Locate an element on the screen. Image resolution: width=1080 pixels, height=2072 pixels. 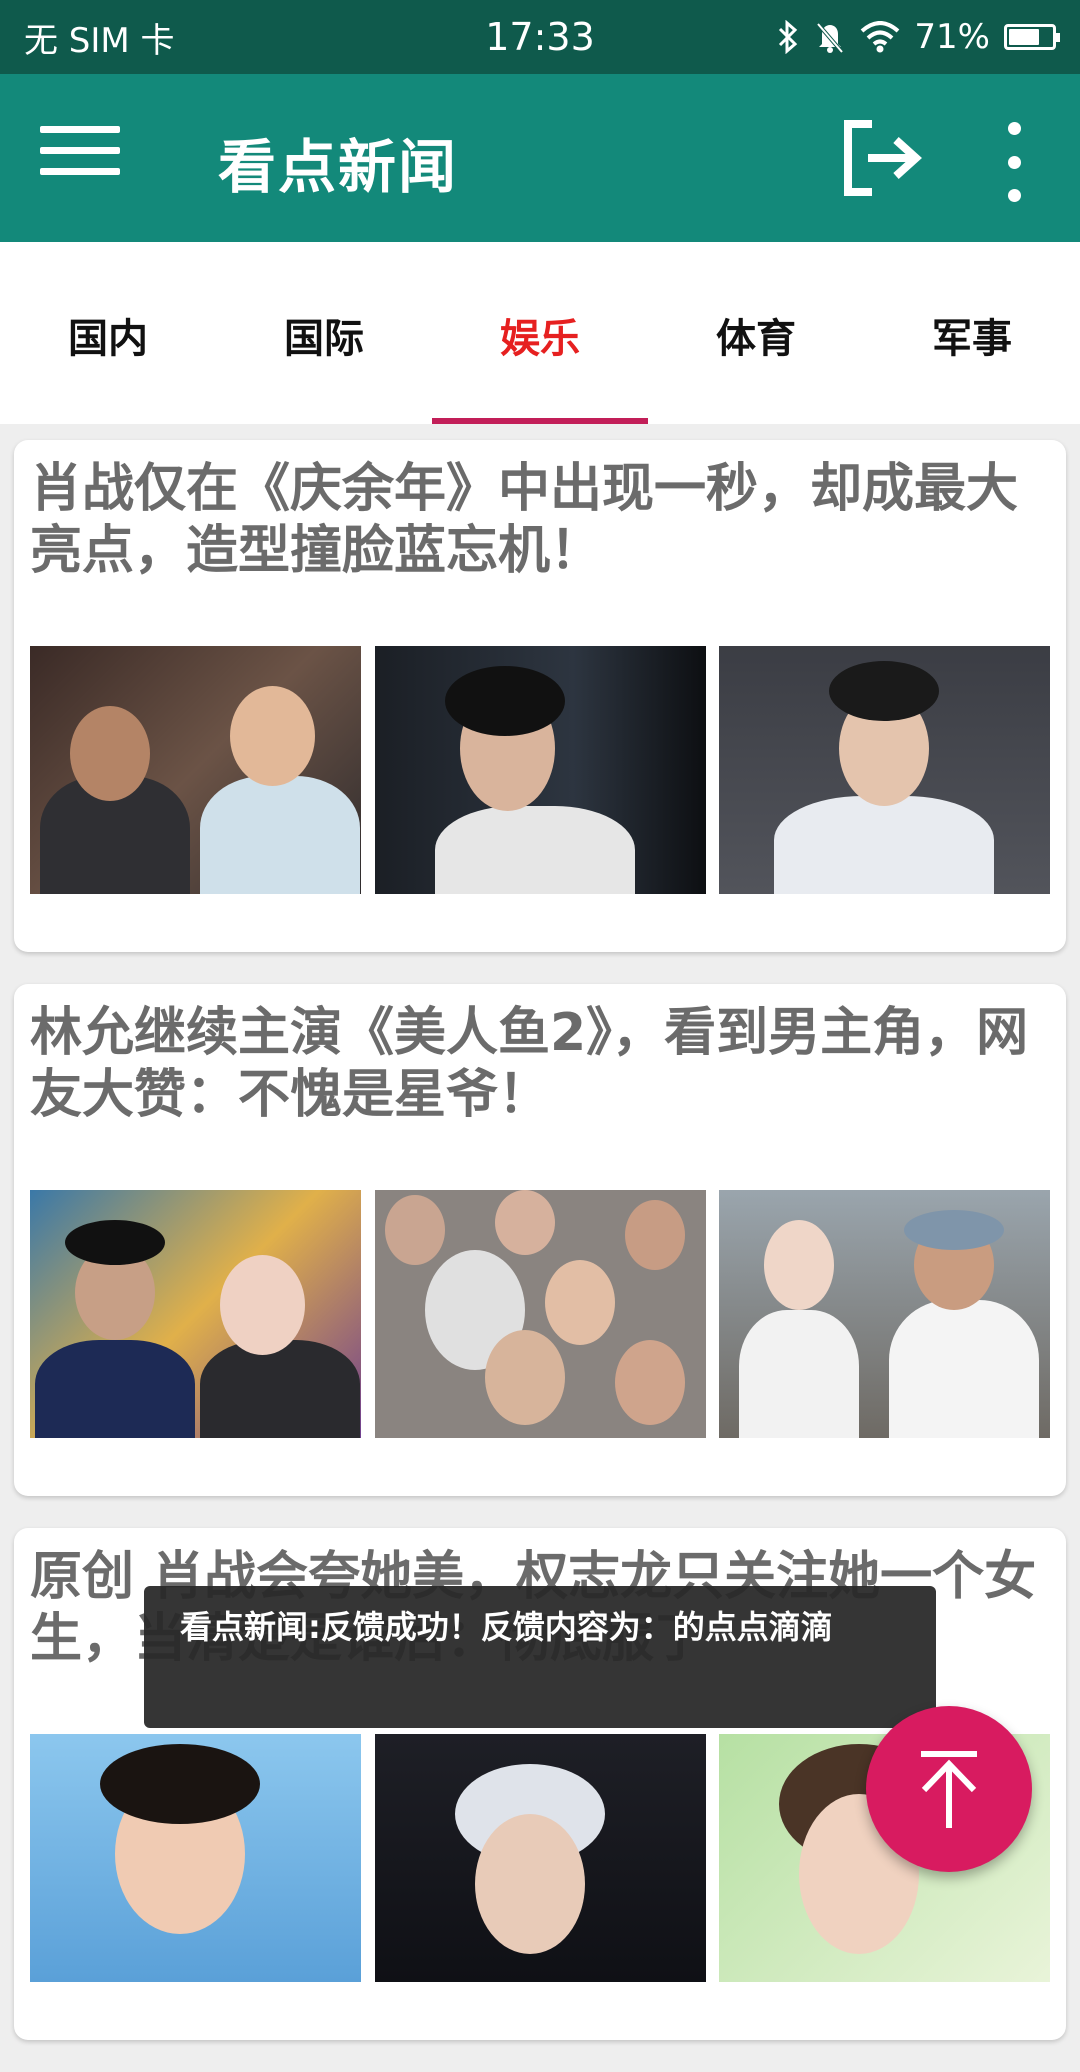
arrow-up-to-top-icon is located at coordinates (949, 1789).